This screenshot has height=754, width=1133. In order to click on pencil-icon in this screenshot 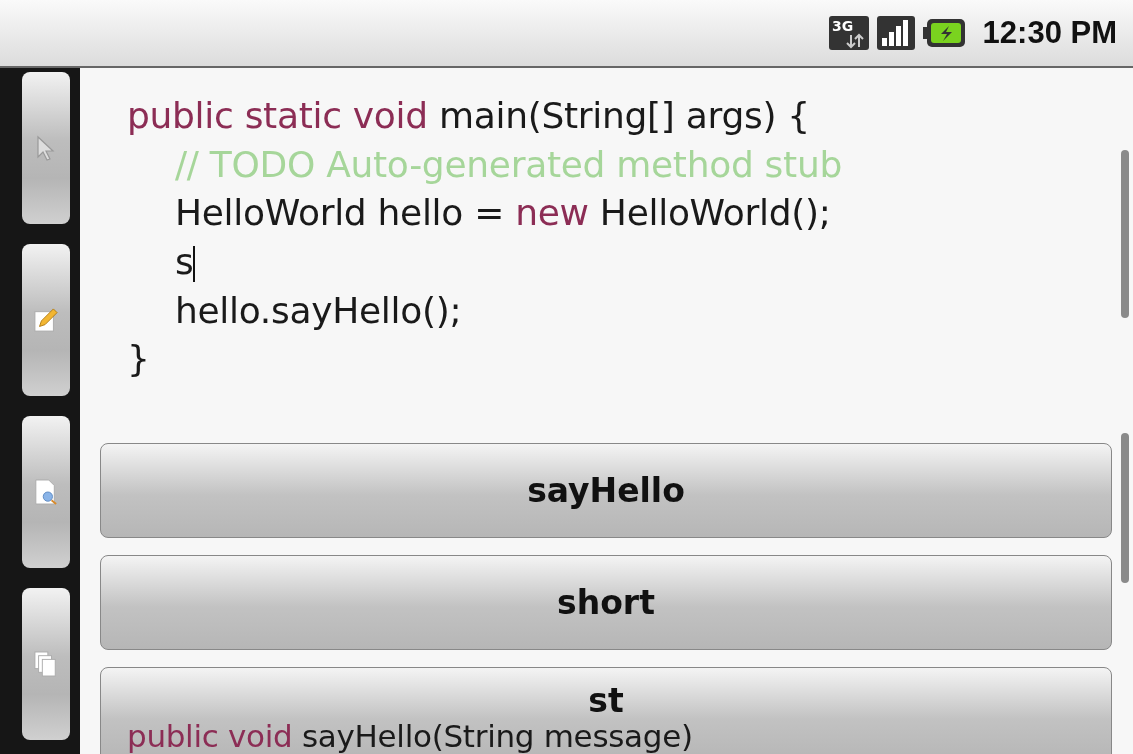, I will do `click(46, 320)`.